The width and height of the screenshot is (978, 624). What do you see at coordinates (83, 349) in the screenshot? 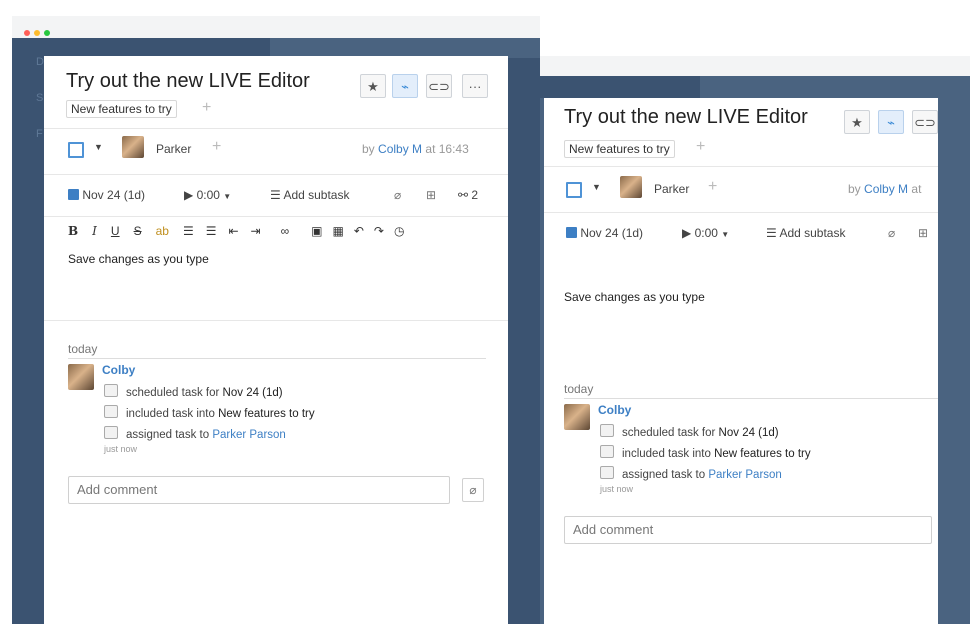
I see `stream-day-label: today` at bounding box center [83, 349].